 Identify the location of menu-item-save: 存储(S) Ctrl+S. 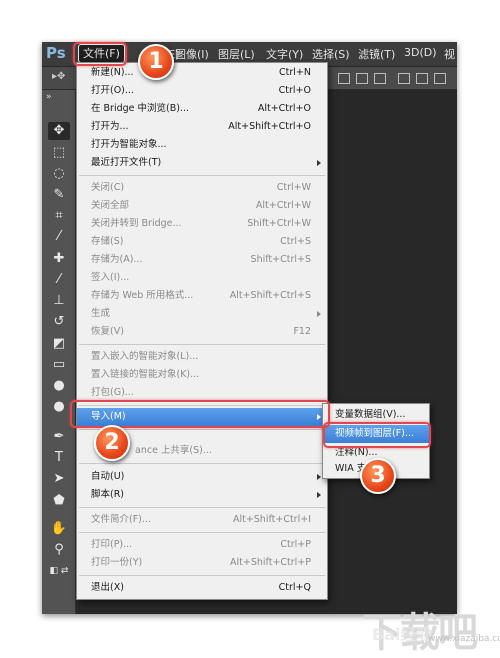
(202, 242).